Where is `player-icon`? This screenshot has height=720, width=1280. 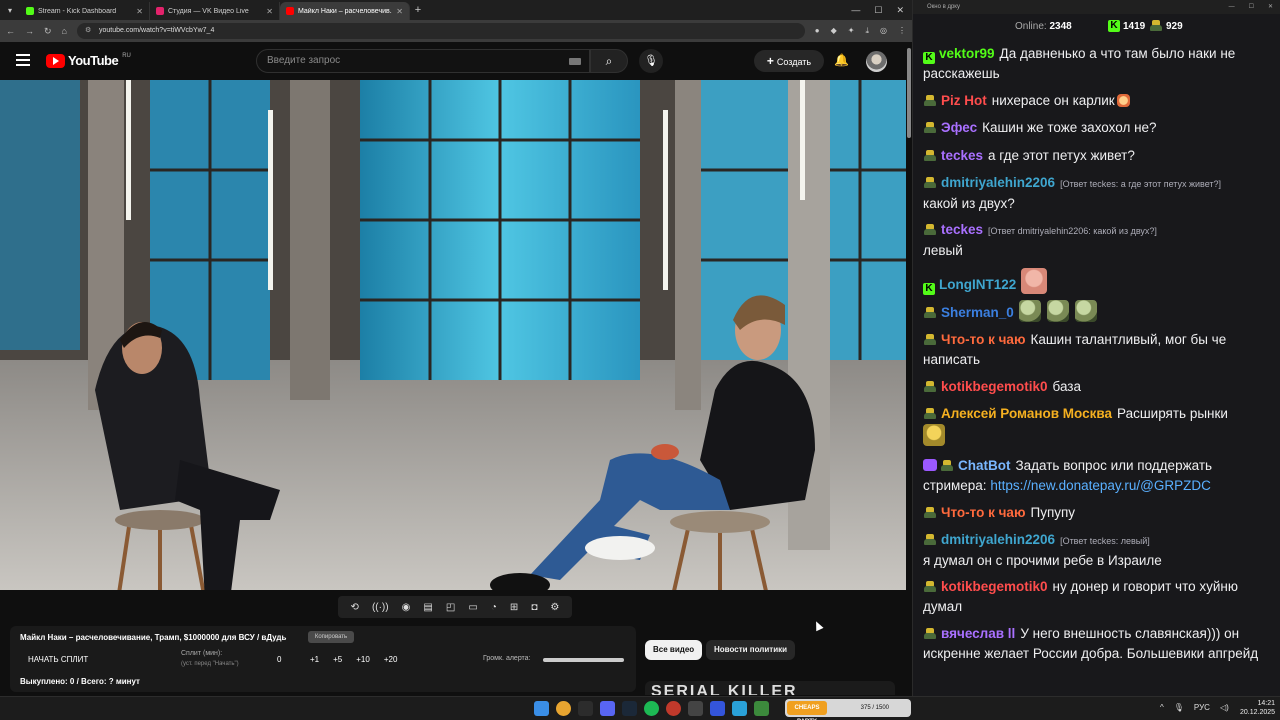
player-icon is located at coordinates (717, 708).